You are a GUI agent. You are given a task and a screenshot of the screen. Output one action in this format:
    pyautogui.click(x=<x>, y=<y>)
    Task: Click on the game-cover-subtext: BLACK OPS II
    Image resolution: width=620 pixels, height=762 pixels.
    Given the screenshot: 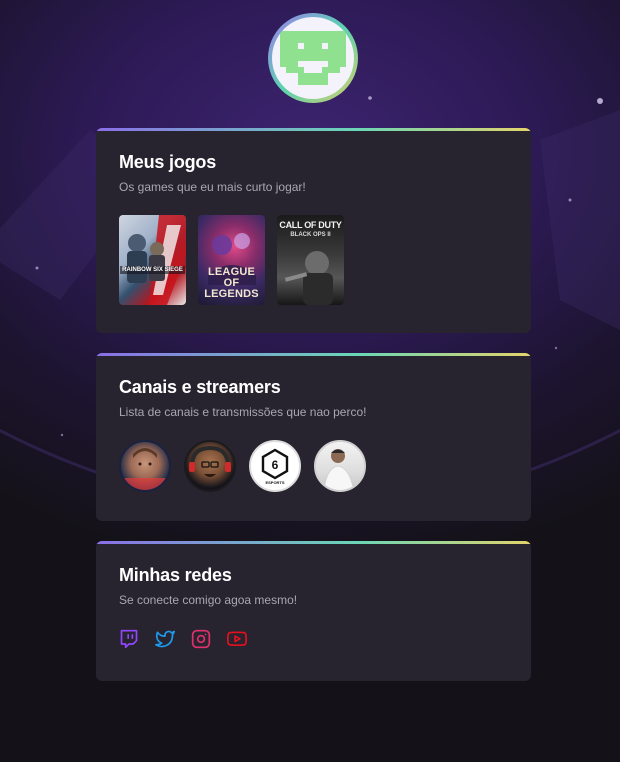 What is the action you would take?
    pyautogui.click(x=310, y=235)
    